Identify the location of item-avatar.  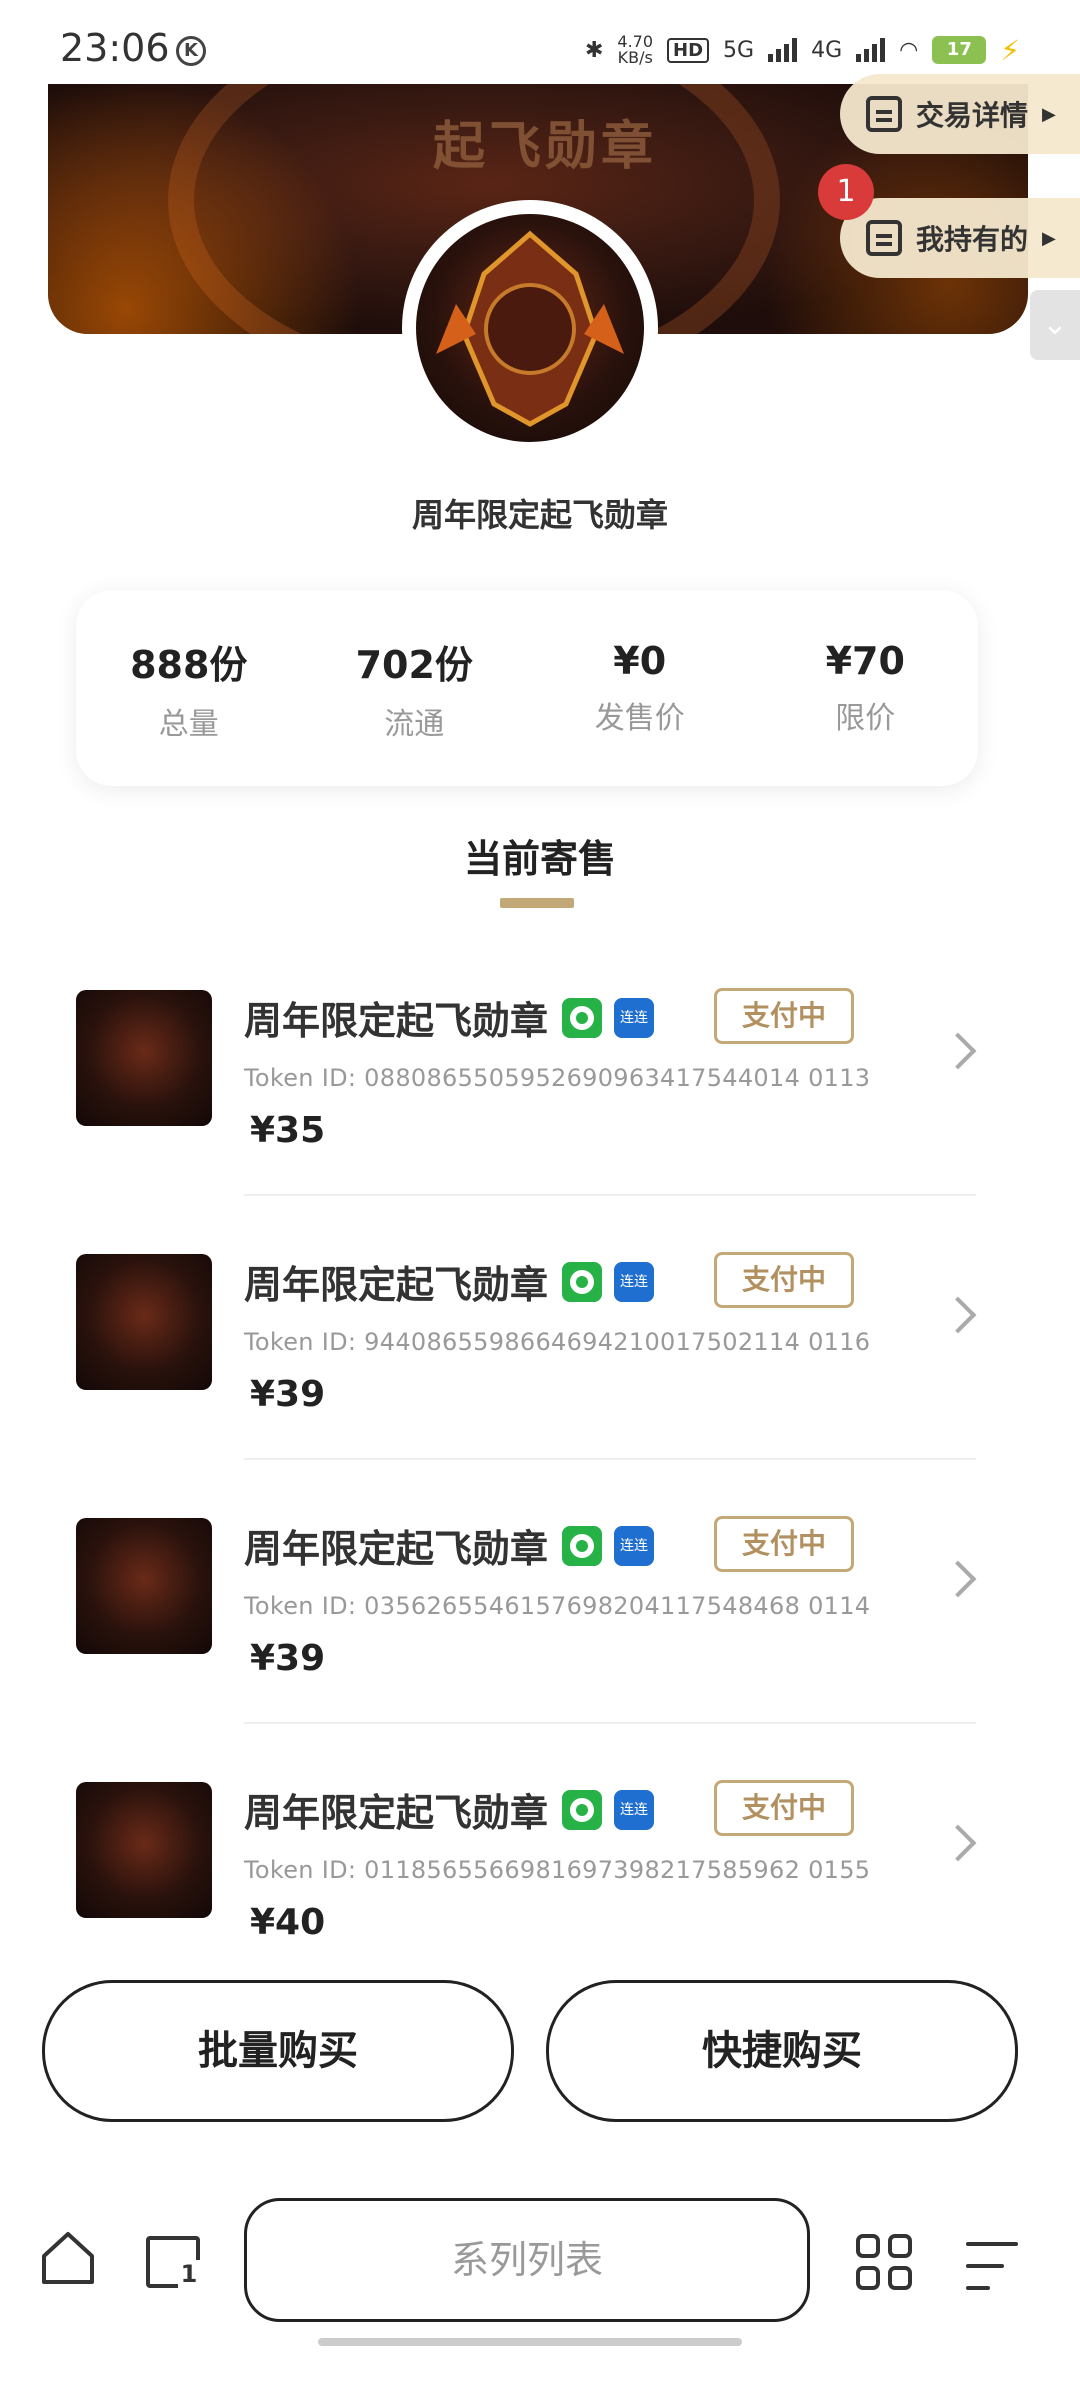
(530, 328).